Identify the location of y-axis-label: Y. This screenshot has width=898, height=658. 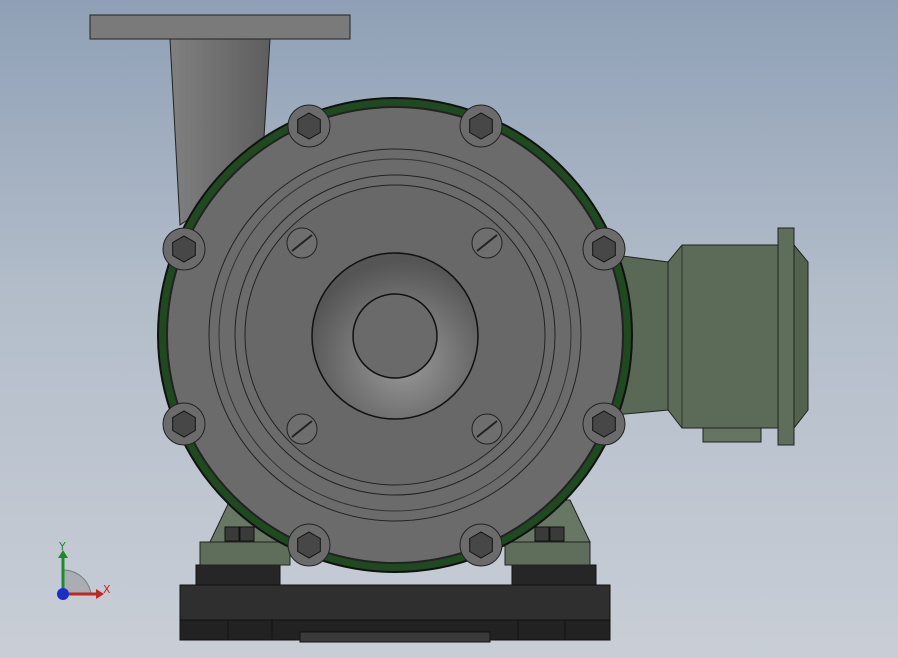
(62, 546).